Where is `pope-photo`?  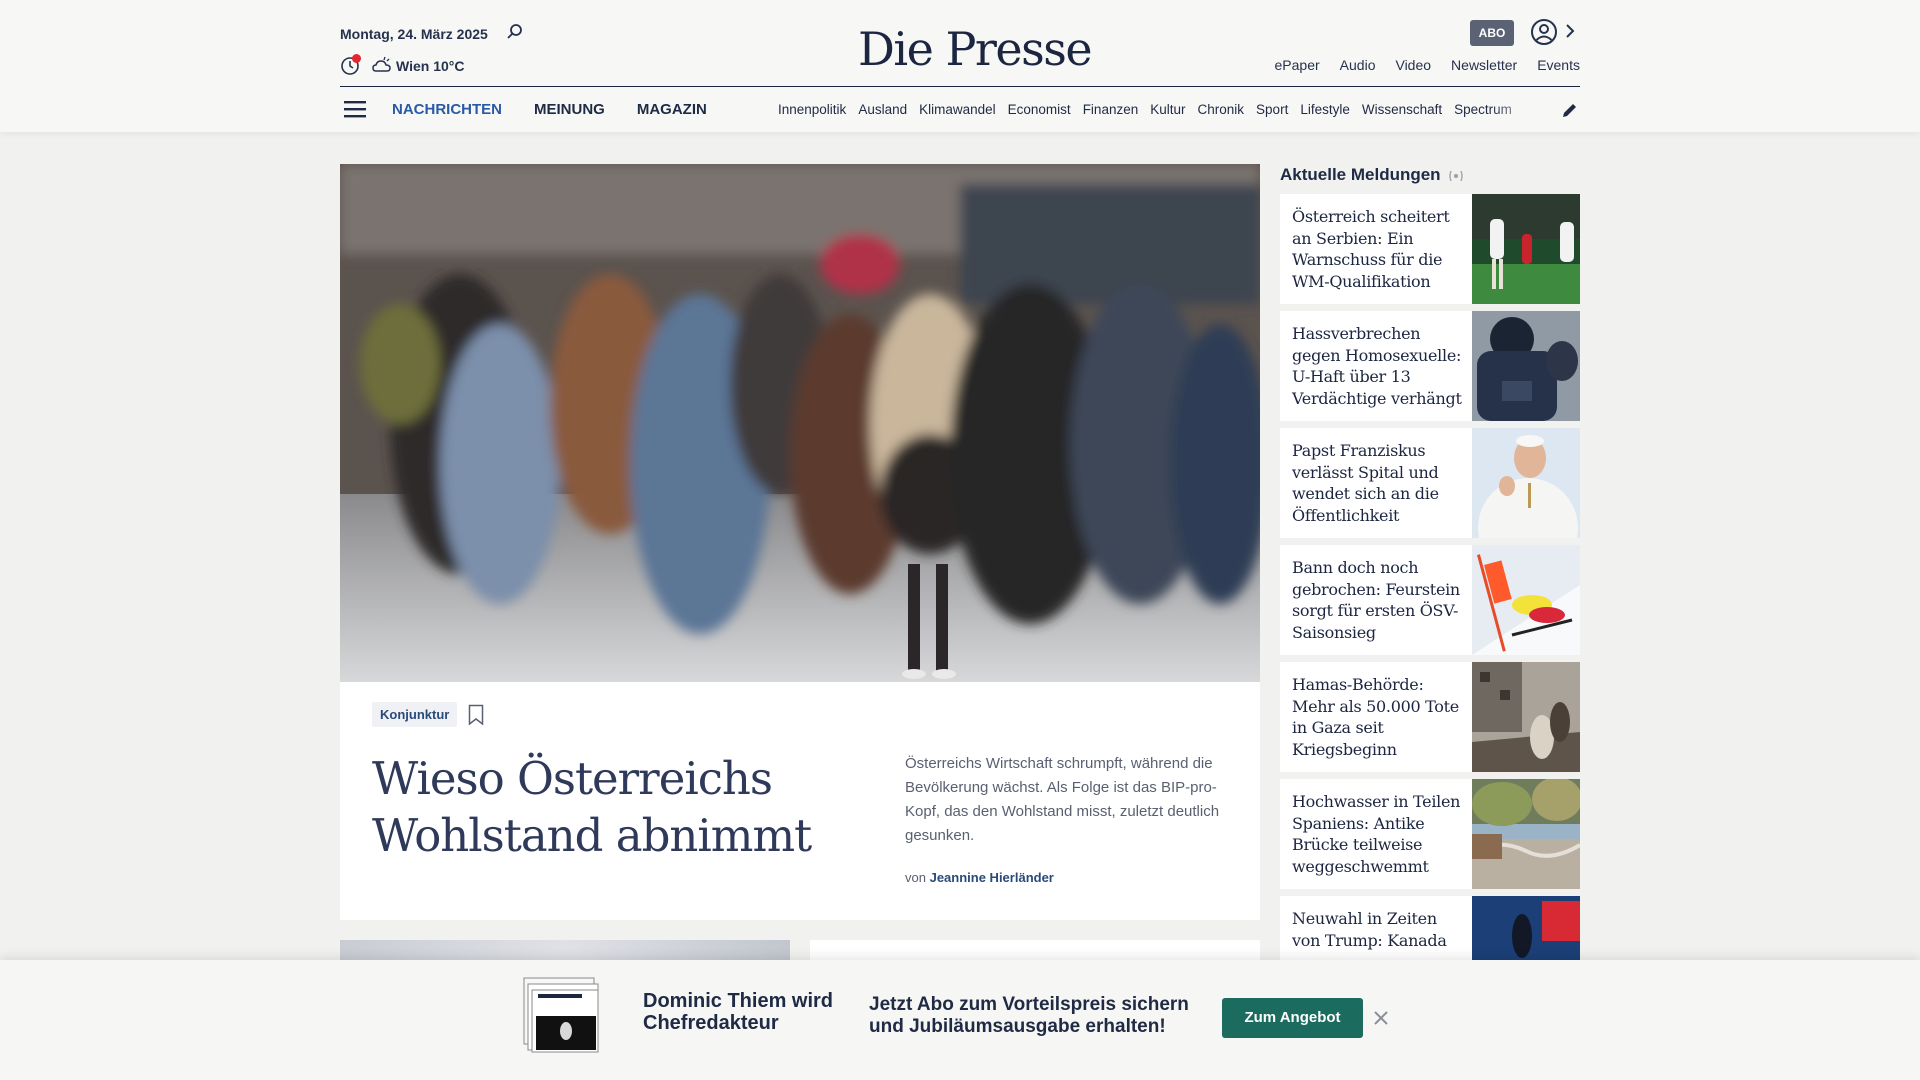
pope-photo is located at coordinates (1526, 483).